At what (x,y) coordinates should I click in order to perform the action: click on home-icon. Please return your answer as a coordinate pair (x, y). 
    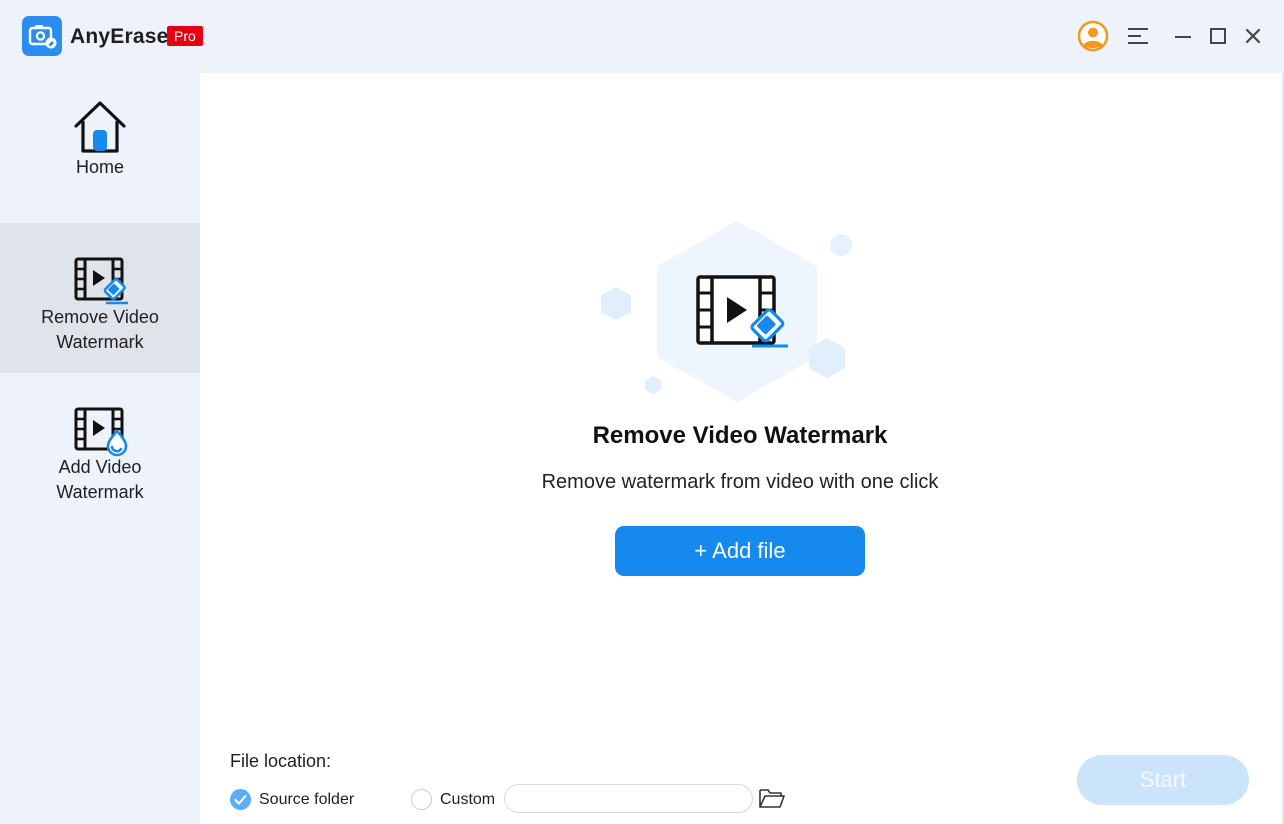
    Looking at the image, I should click on (100, 127).